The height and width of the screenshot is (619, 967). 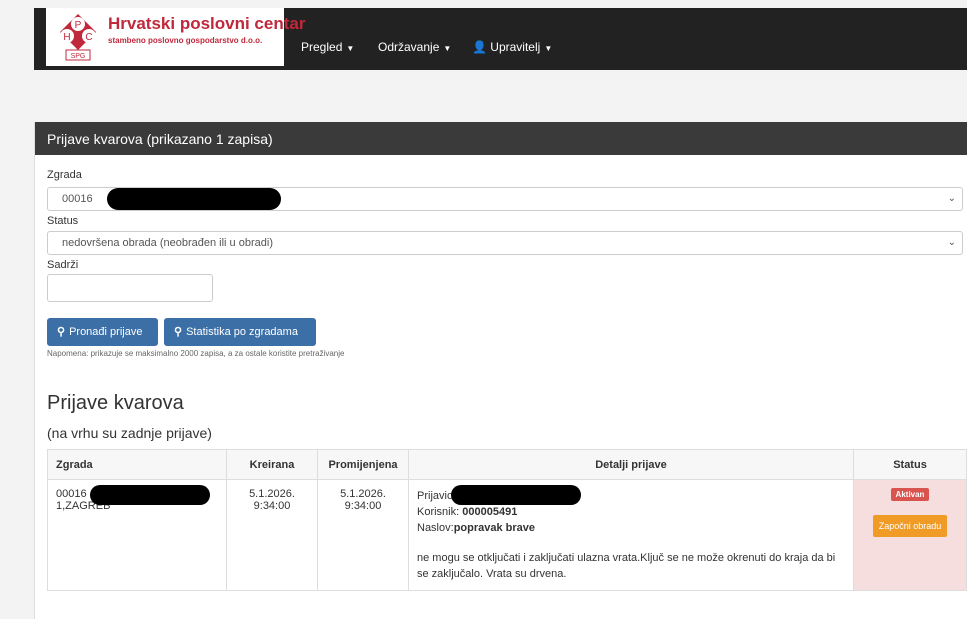 What do you see at coordinates (631, 464) in the screenshot?
I see `col-header-detalji: Detalji prijave` at bounding box center [631, 464].